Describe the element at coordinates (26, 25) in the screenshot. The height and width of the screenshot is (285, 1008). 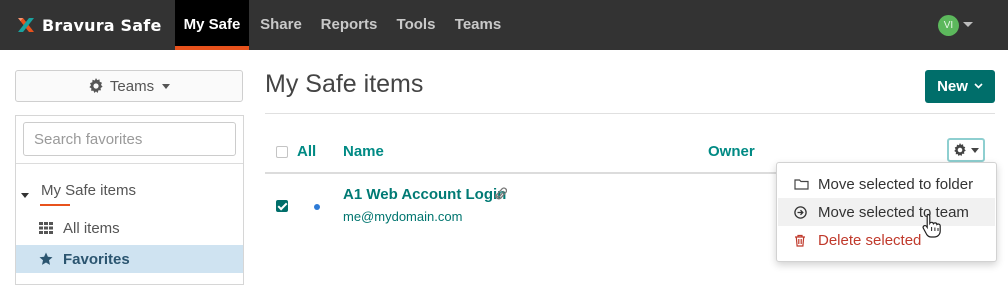
I see `bravura-logo-icon` at that location.